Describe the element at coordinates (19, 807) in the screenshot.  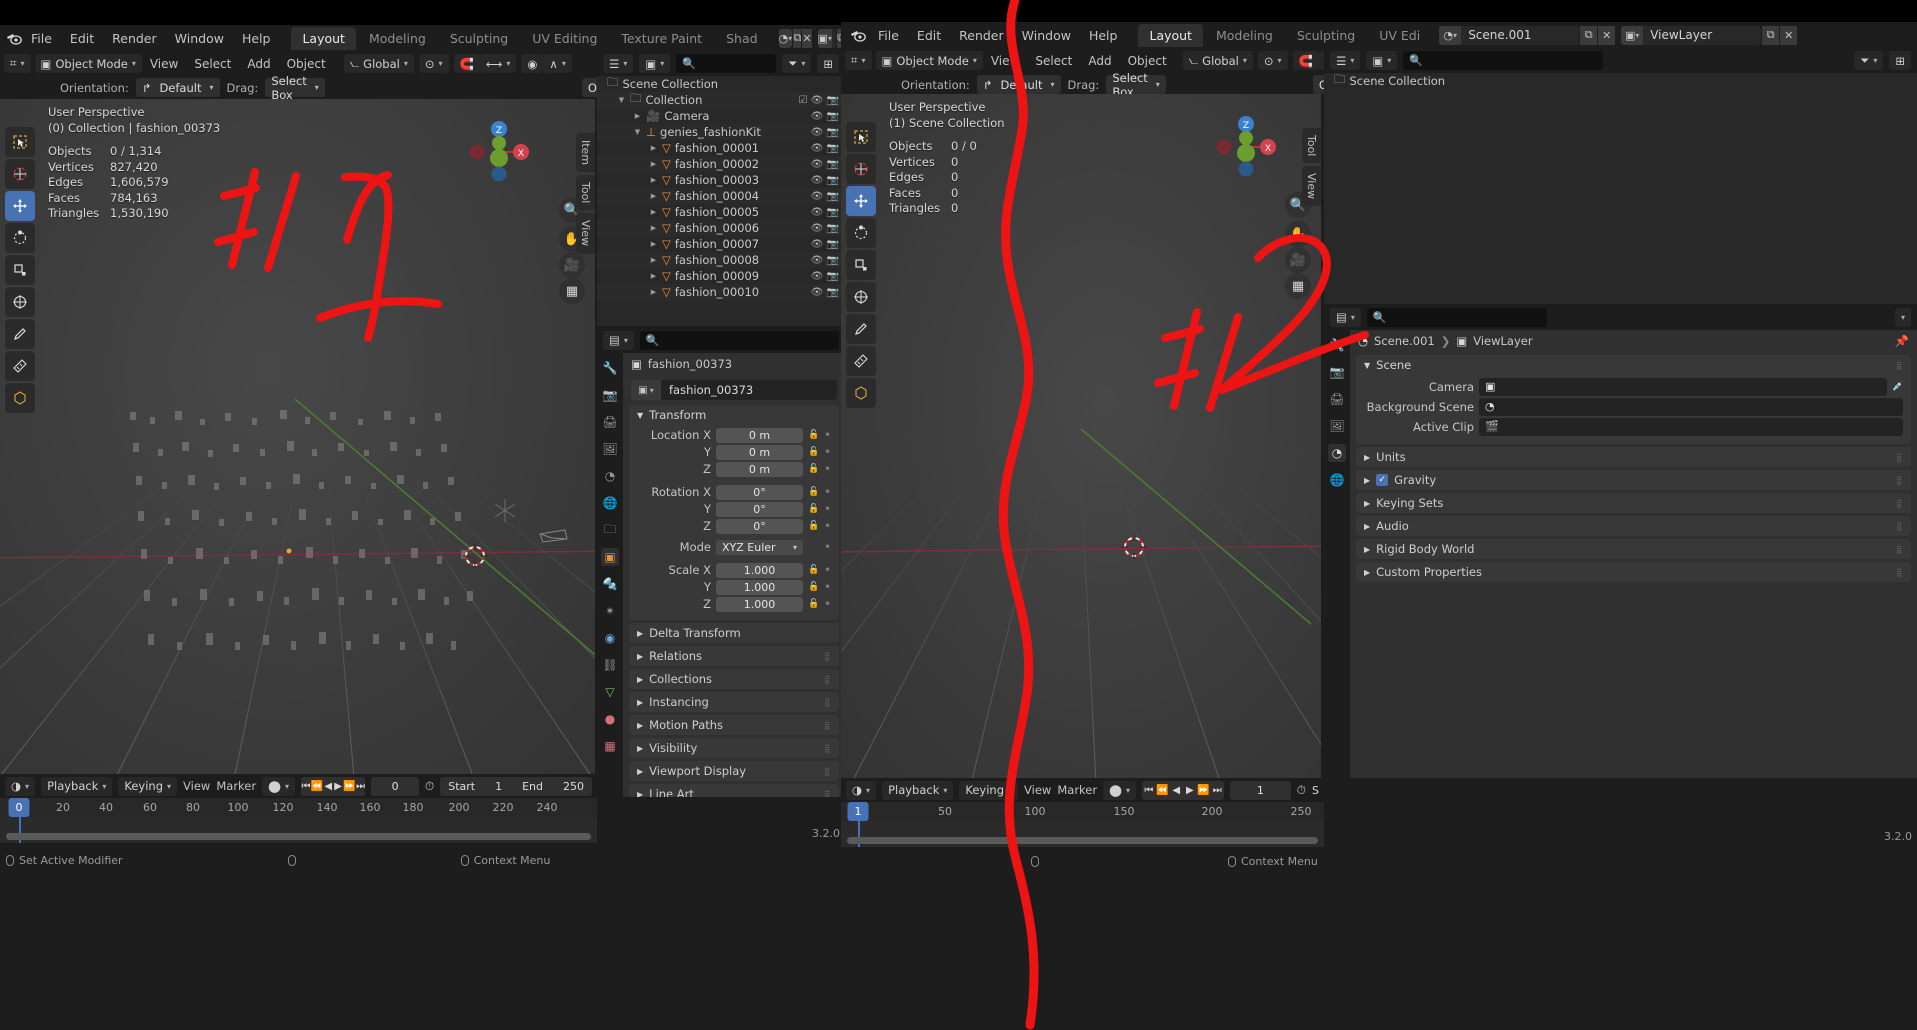
I see `playhead: 0` at that location.